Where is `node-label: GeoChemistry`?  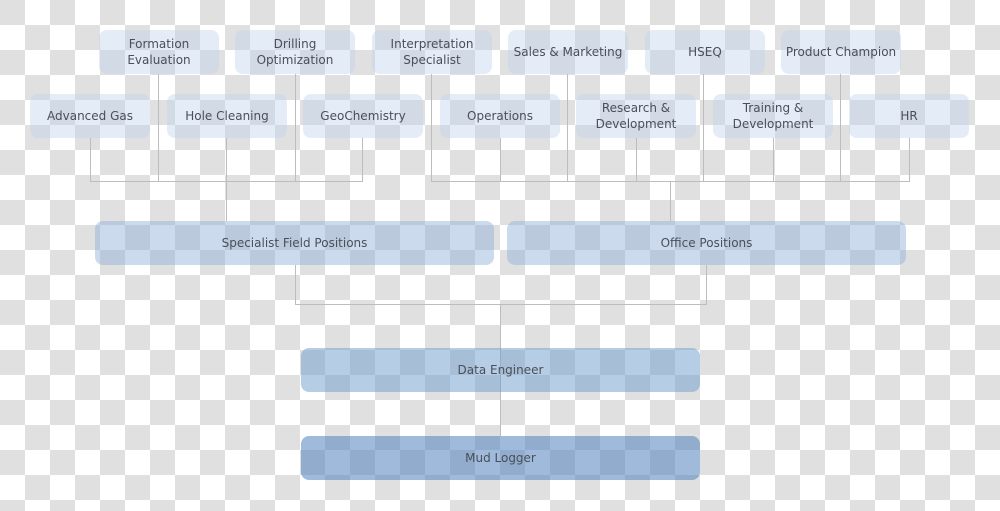
node-label: GeoChemistry is located at coordinates (363, 116).